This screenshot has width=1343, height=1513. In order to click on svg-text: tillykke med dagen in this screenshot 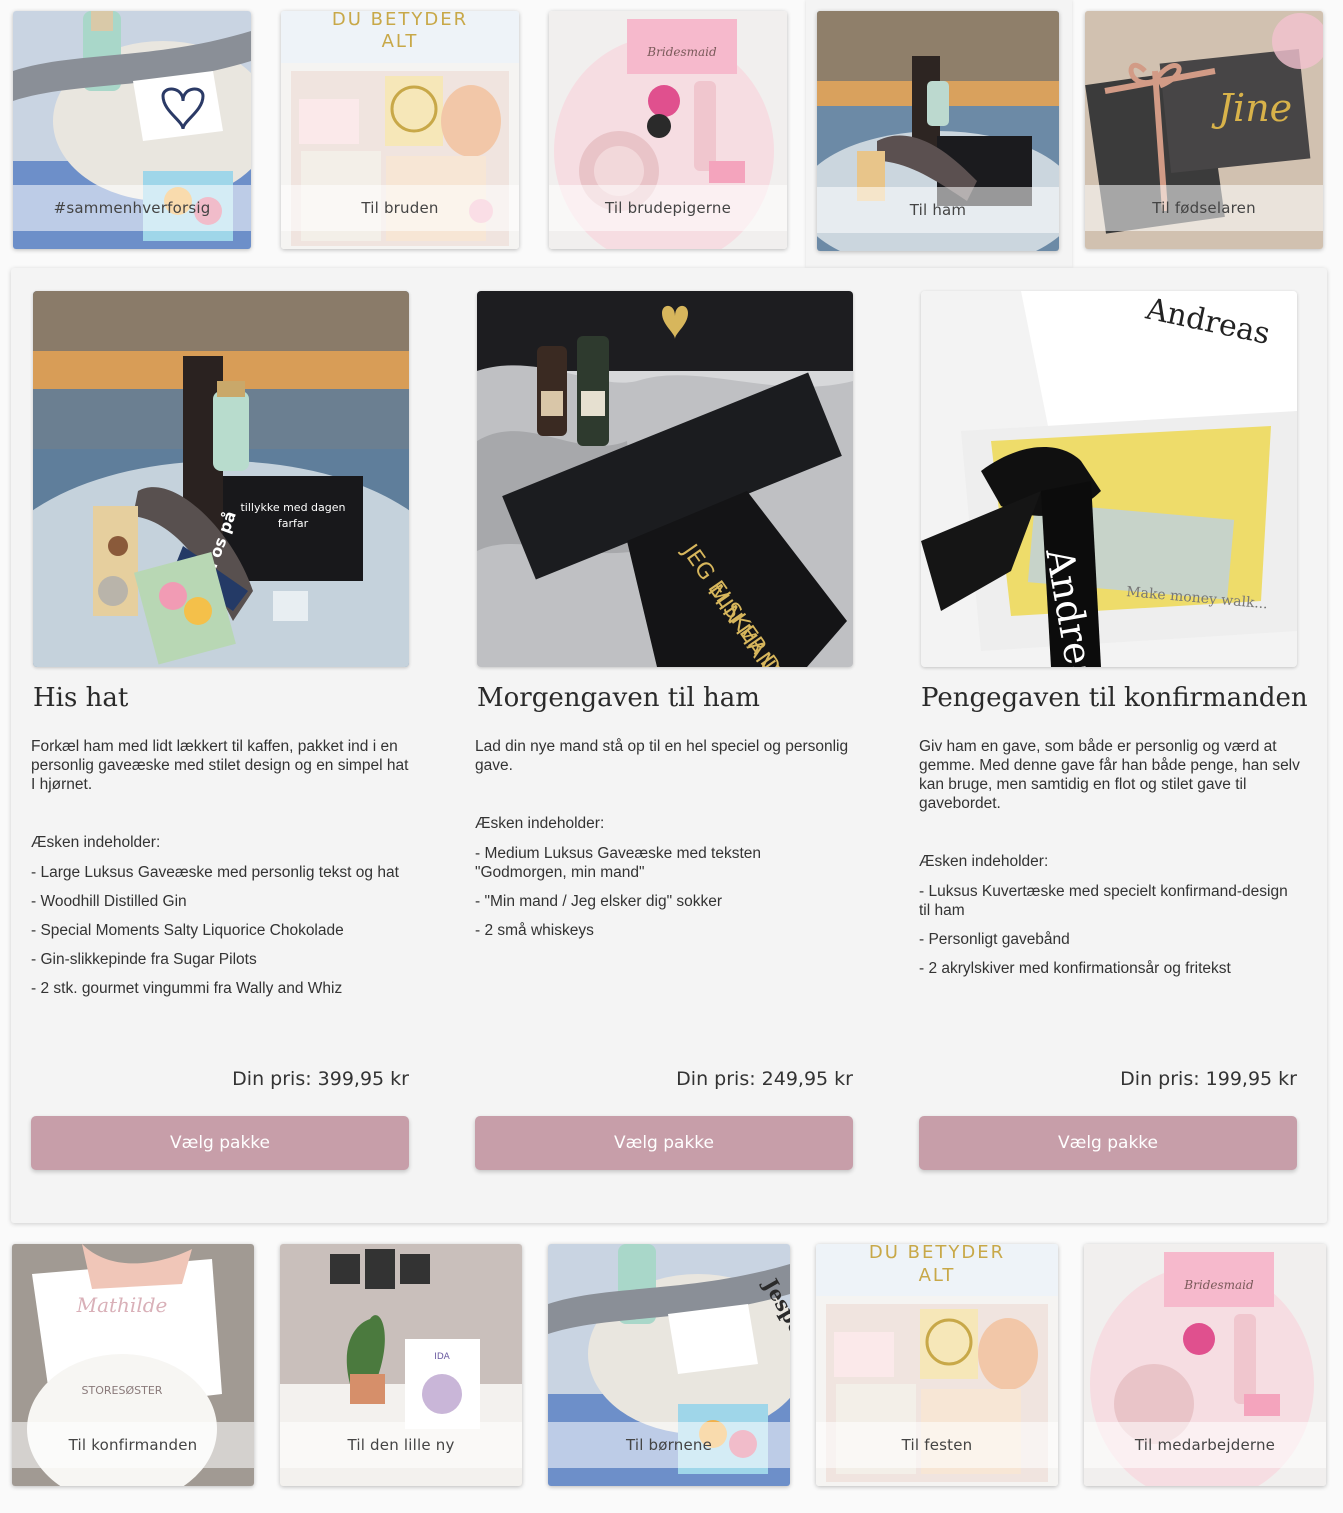, I will do `click(292, 507)`.